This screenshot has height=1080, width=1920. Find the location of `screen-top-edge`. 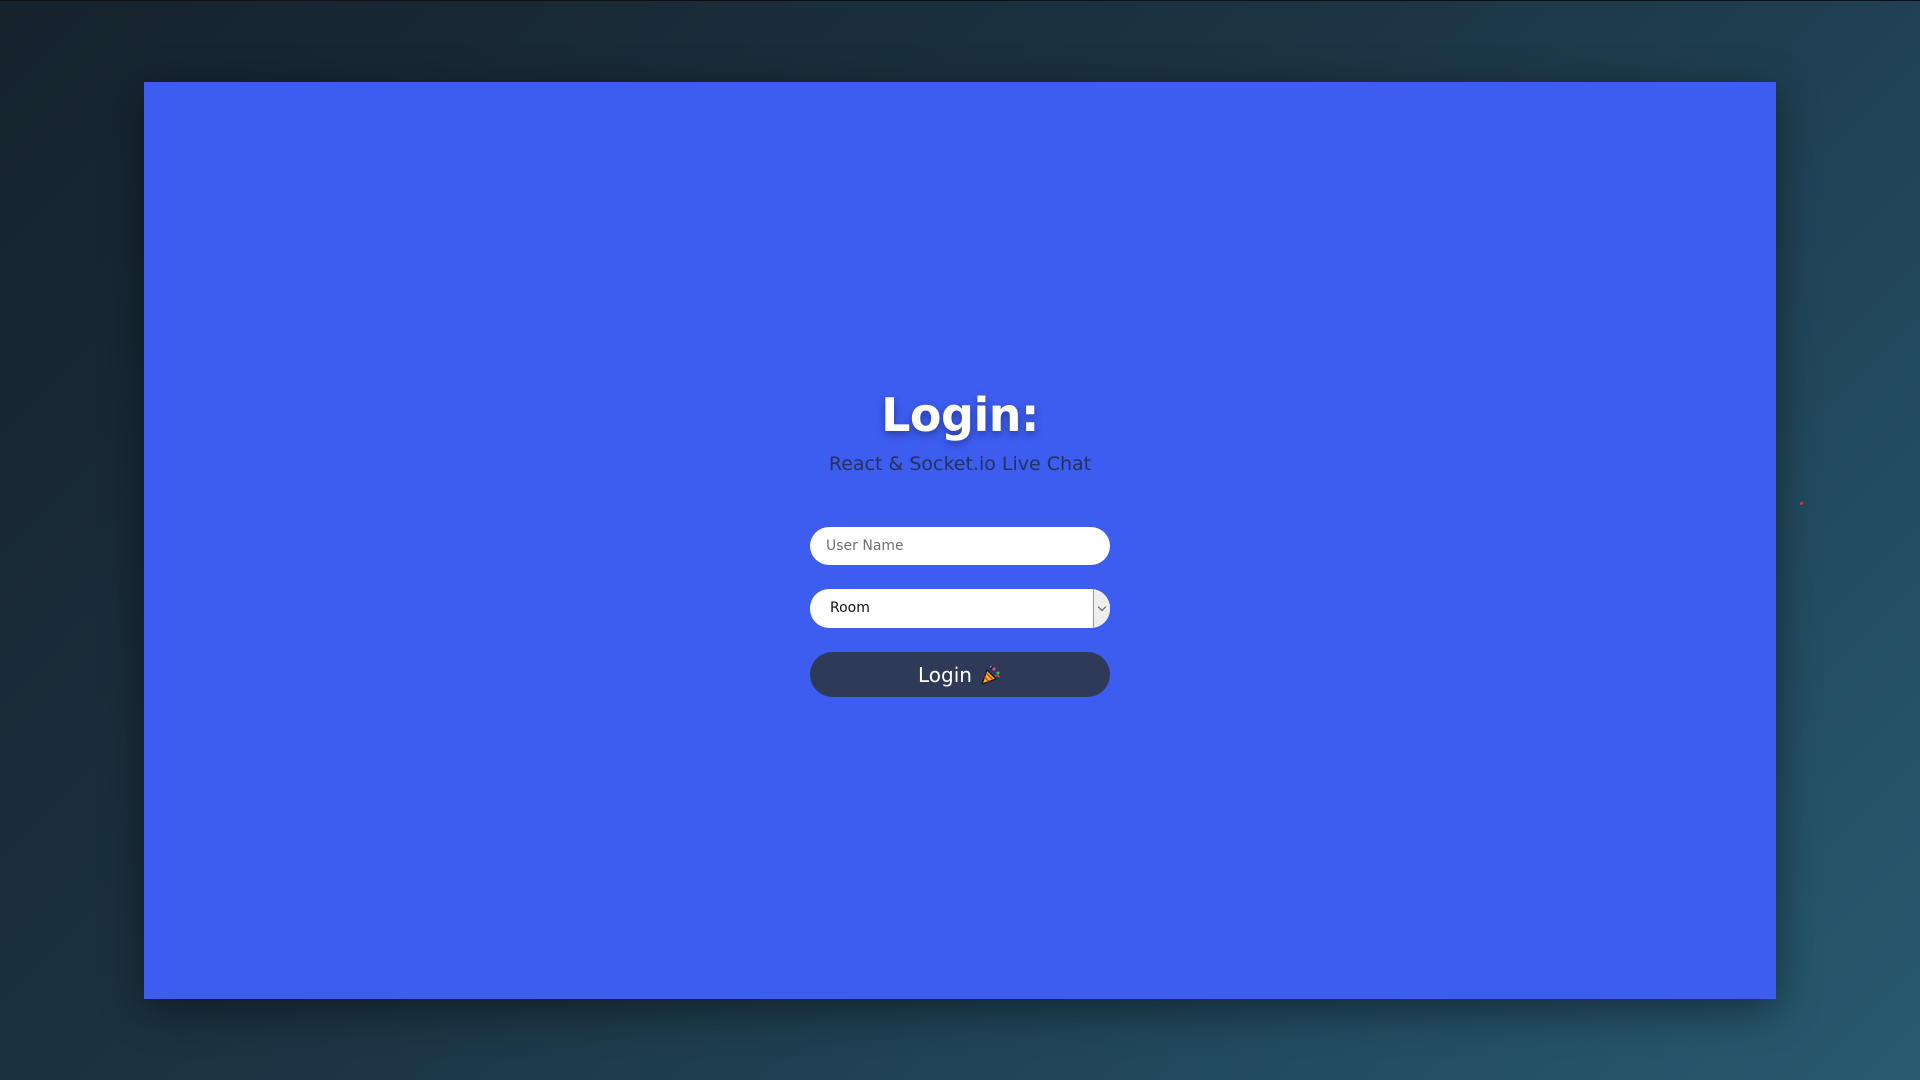

screen-top-edge is located at coordinates (960, 0).